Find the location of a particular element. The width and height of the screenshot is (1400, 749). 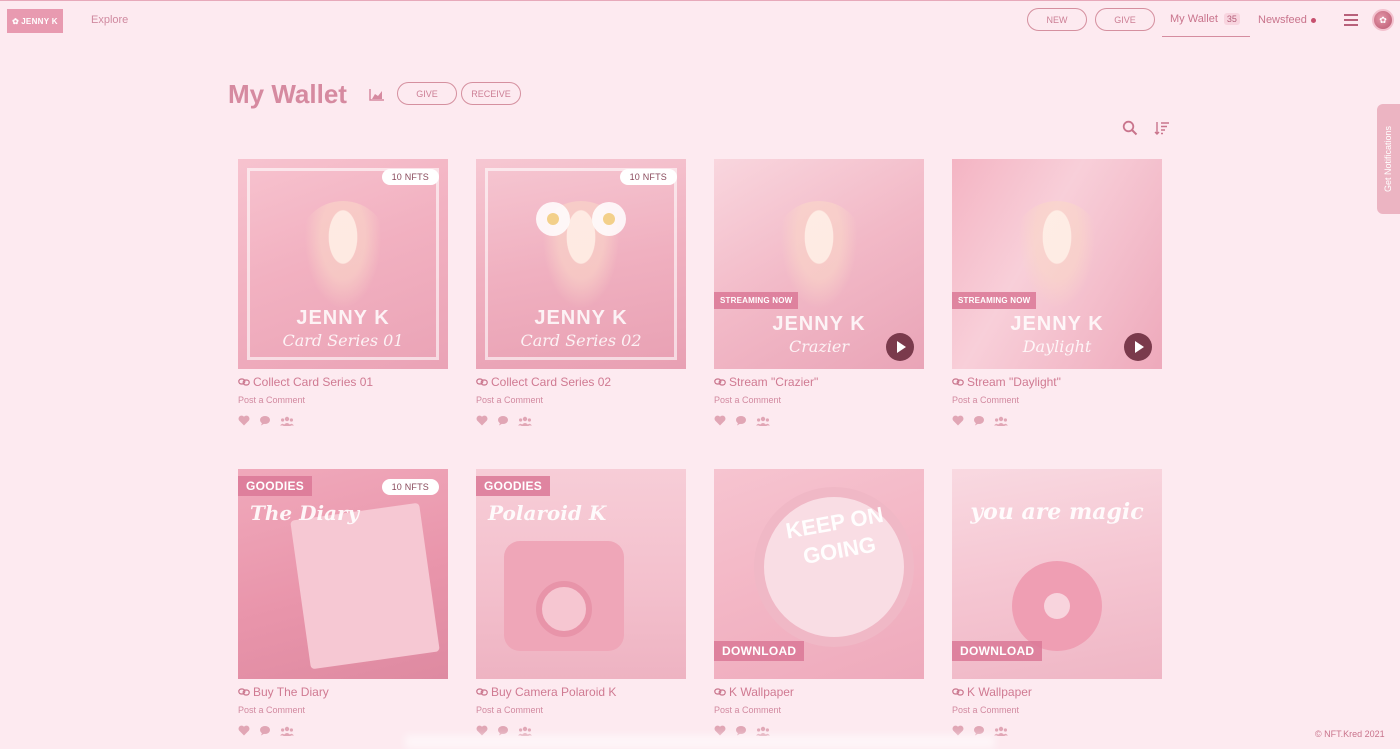

streaming-now-tag: STREAMING NOW is located at coordinates (756, 300).